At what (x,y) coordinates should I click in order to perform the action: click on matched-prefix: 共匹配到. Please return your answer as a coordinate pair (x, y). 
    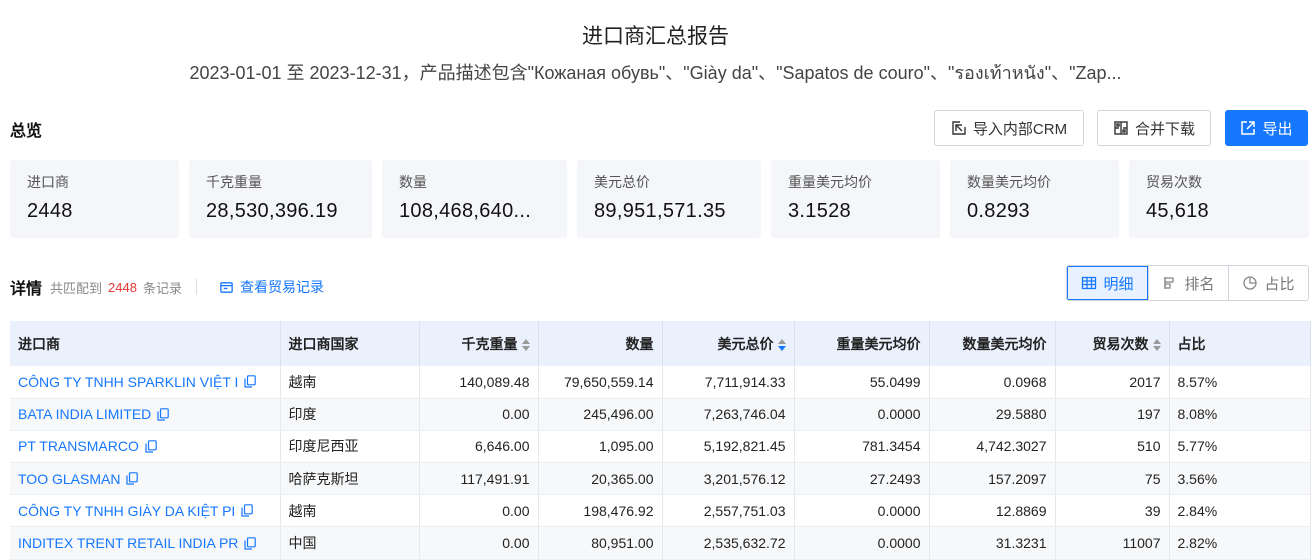
    Looking at the image, I should click on (76, 288).